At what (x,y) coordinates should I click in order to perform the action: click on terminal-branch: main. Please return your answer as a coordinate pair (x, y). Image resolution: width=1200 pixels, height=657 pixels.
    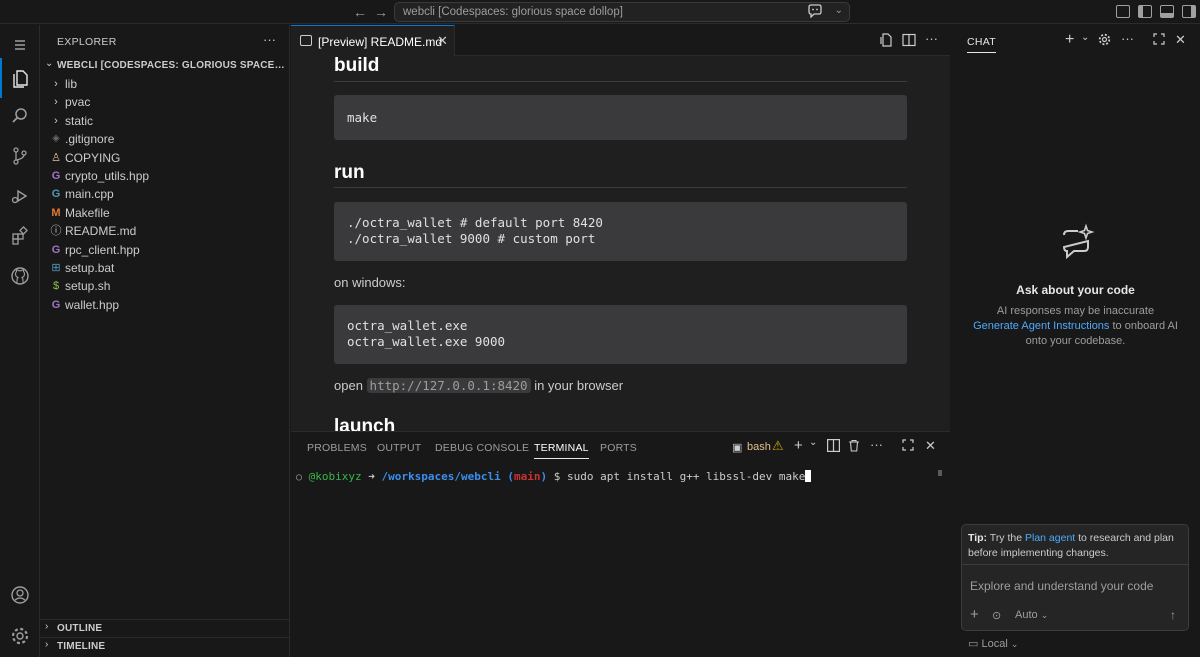
    Looking at the image, I should click on (527, 476).